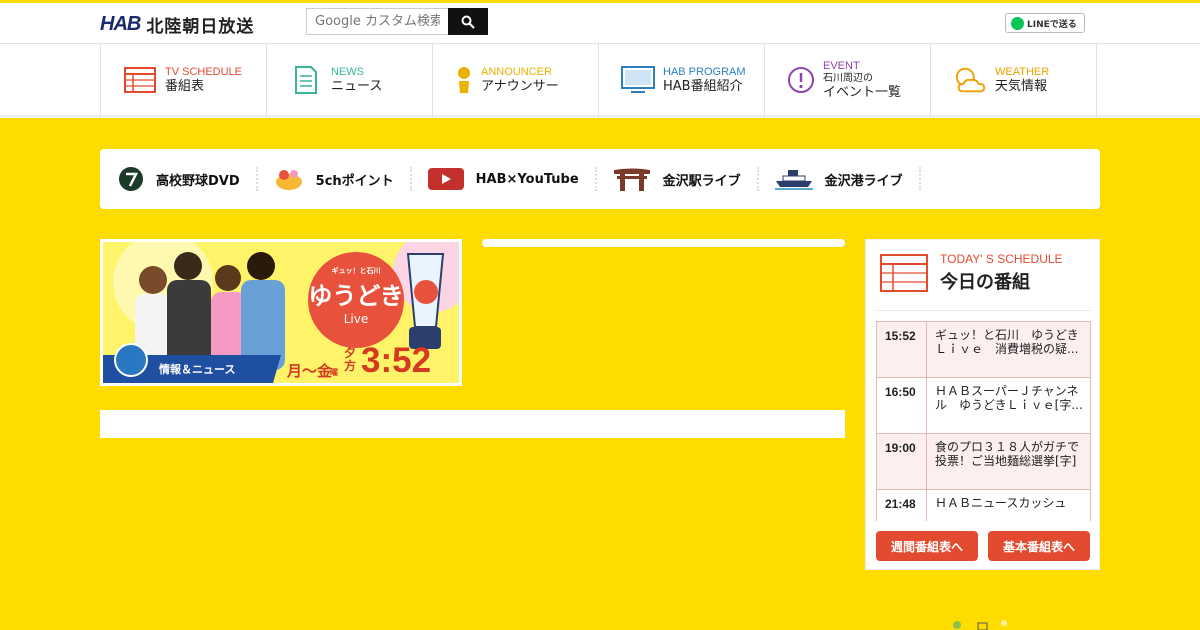 The width and height of the screenshot is (1200, 630). I want to click on content-placeholder-block, so click(472, 424).